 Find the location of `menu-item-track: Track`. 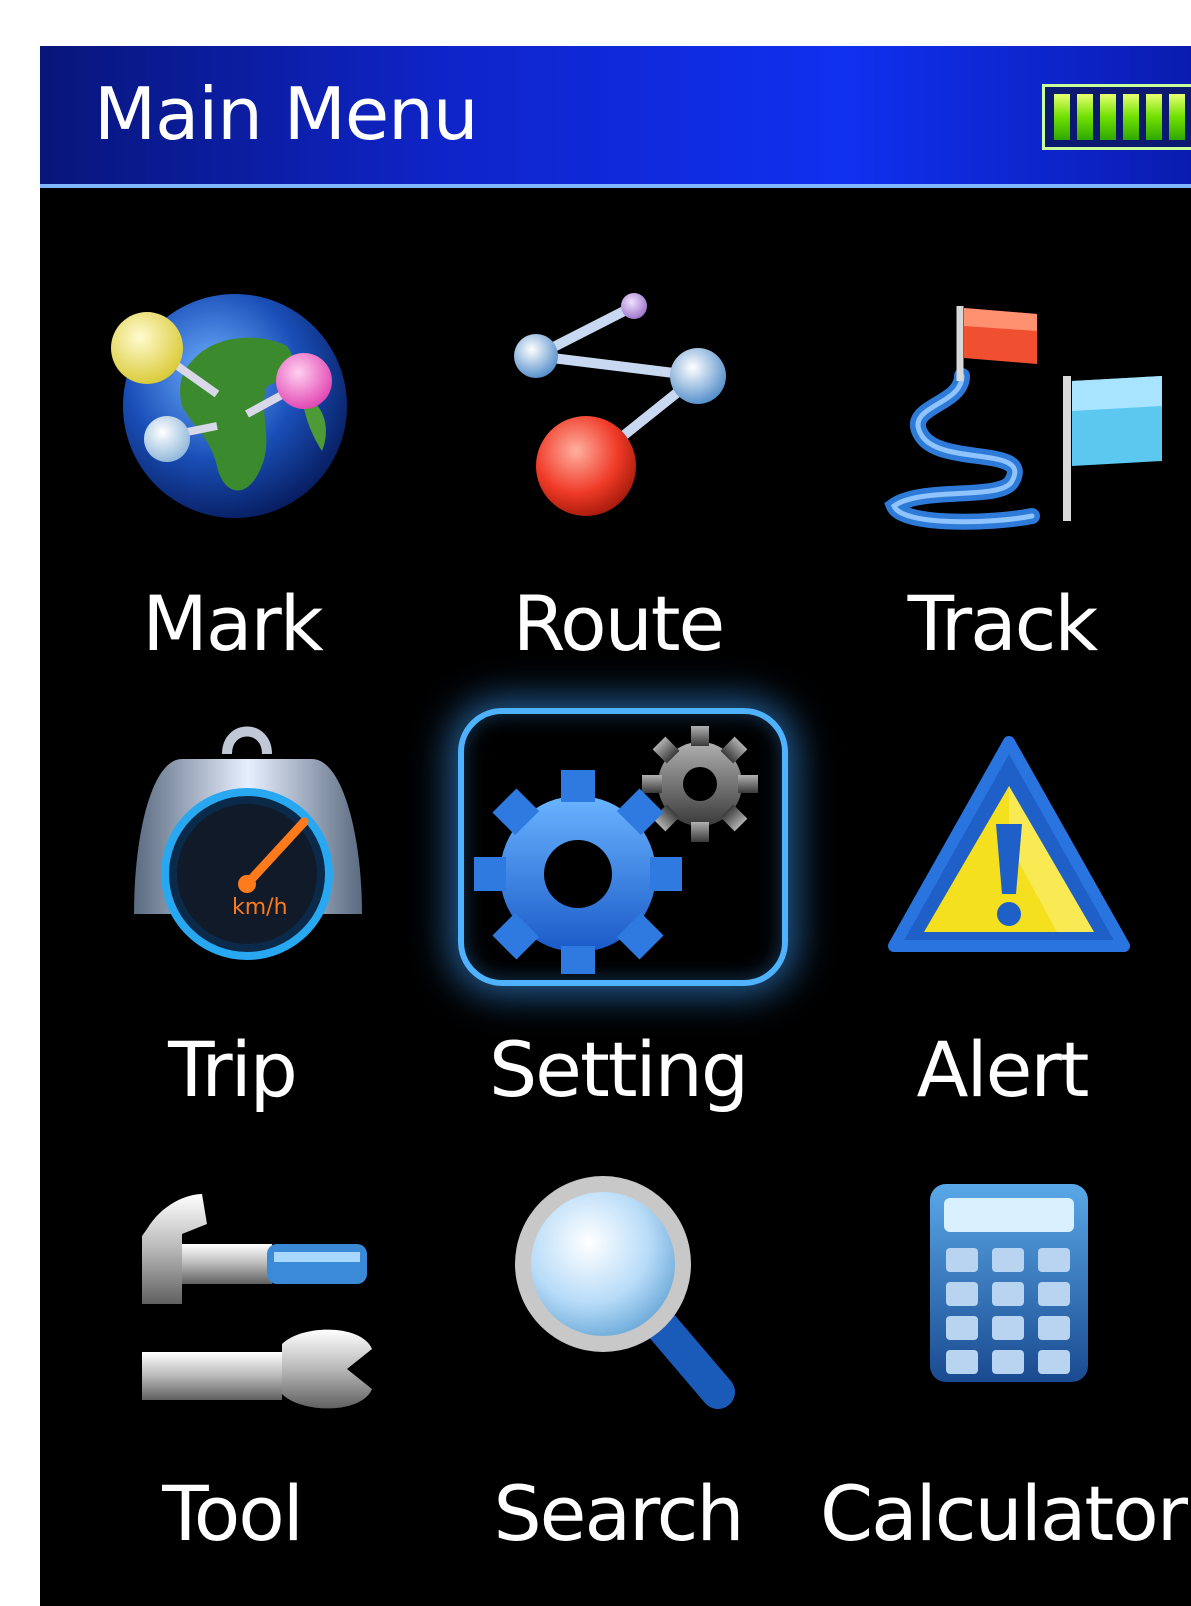

menu-item-track: Track is located at coordinates (1001, 486).